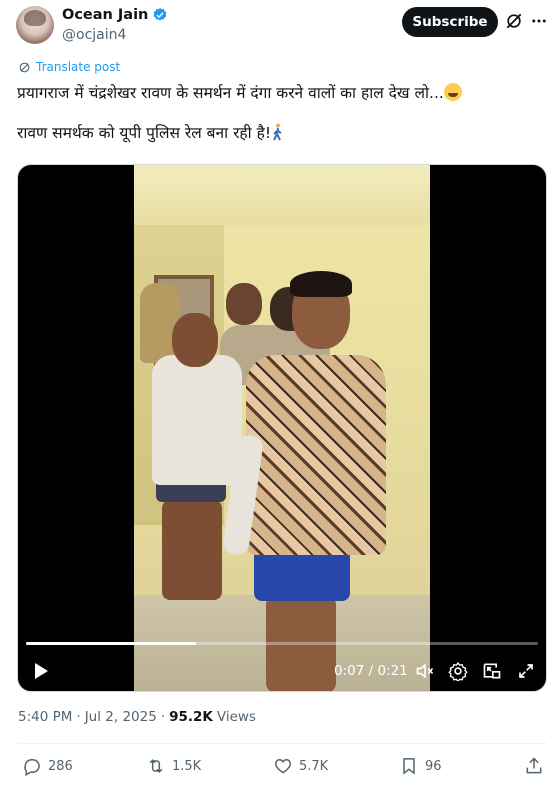 This screenshot has width=560, height=785. Describe the element at coordinates (450, 22) in the screenshot. I see `subscribe-button: Subscribe` at that location.